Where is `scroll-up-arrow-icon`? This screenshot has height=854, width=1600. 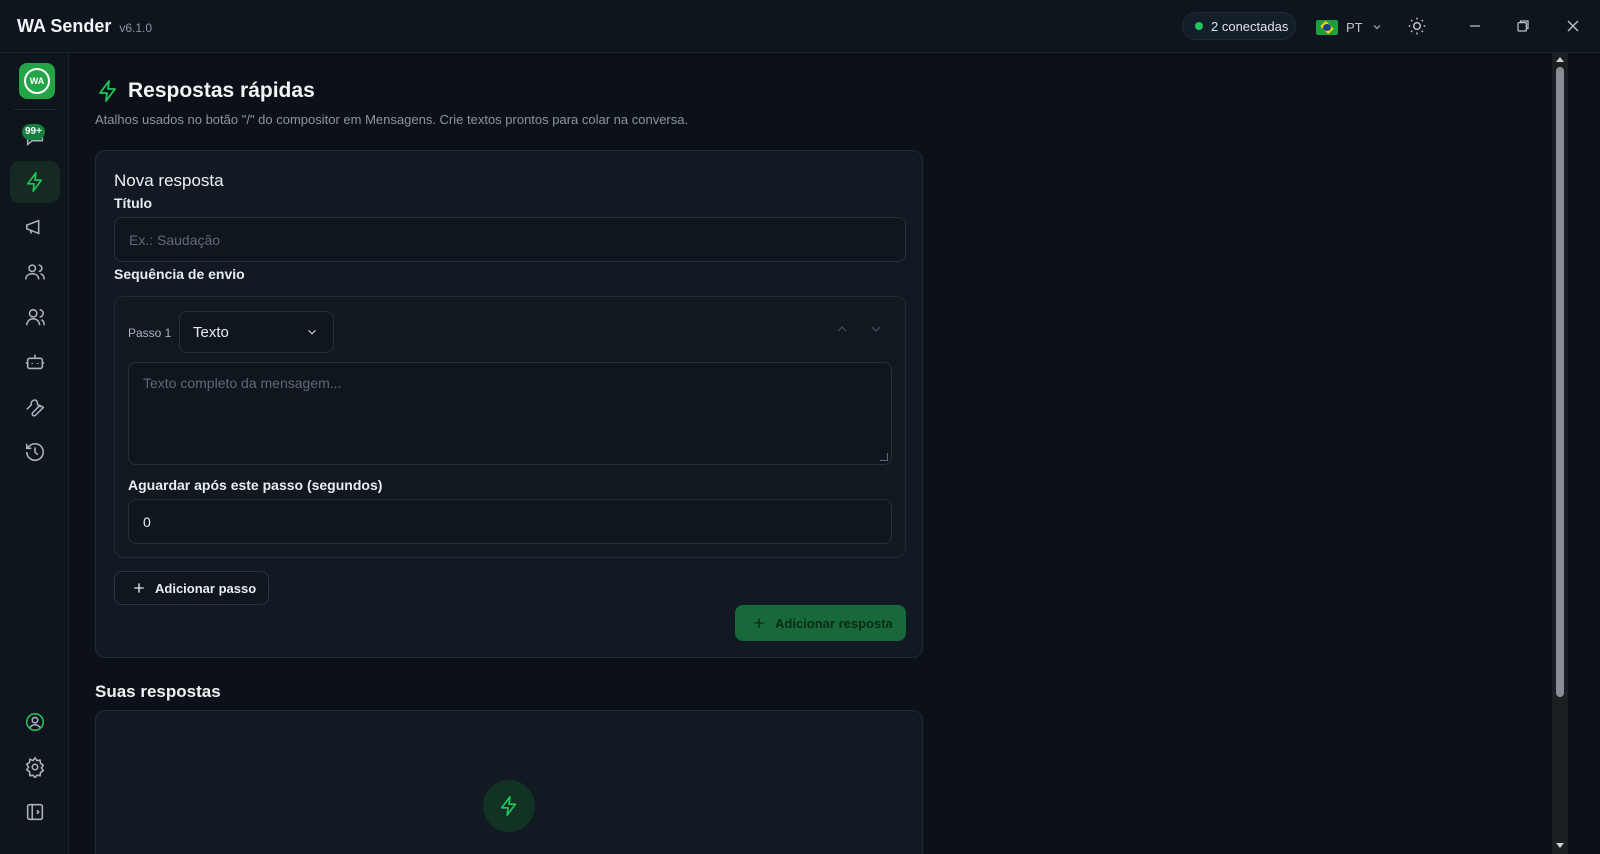 scroll-up-arrow-icon is located at coordinates (1560, 59).